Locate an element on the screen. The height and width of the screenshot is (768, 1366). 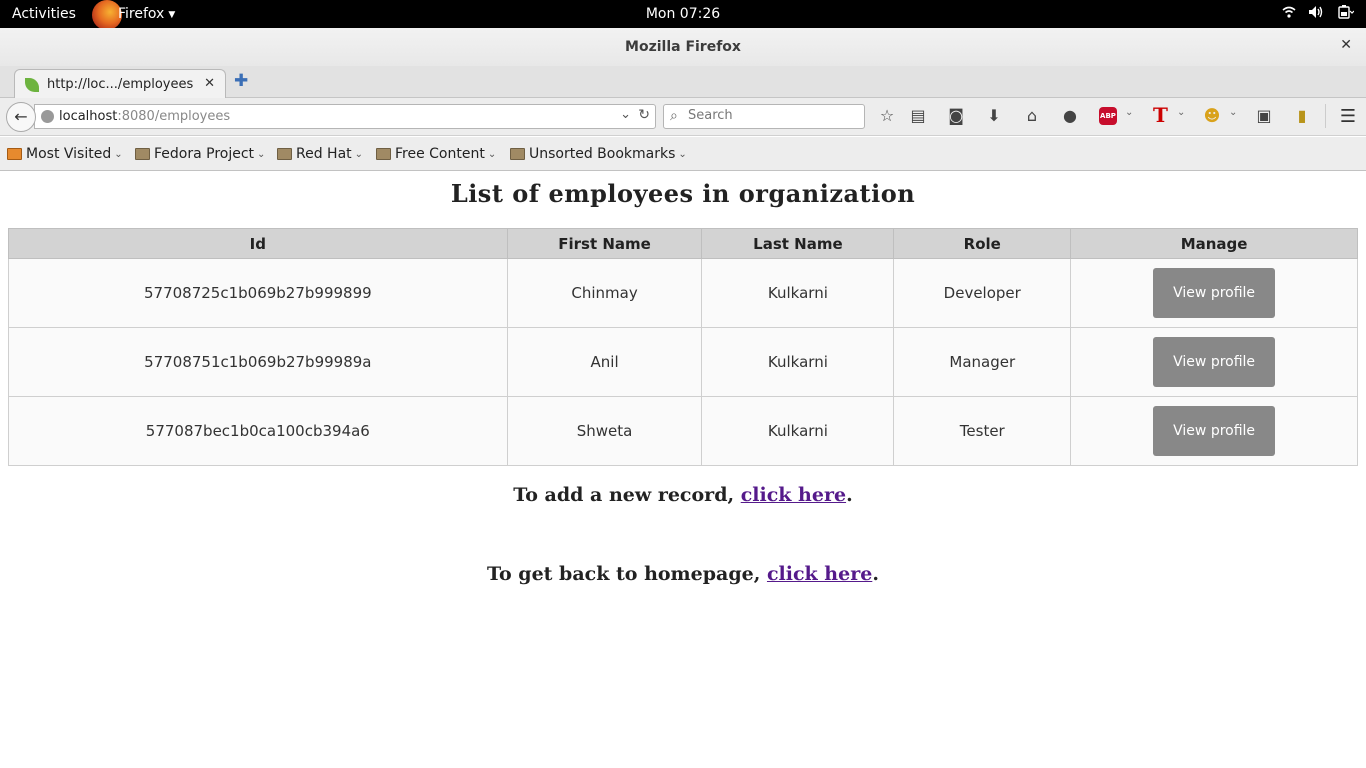
gnome-top-bar: Activities Firefox ▼ Mon 07:26 is located at coordinates (683, 15).